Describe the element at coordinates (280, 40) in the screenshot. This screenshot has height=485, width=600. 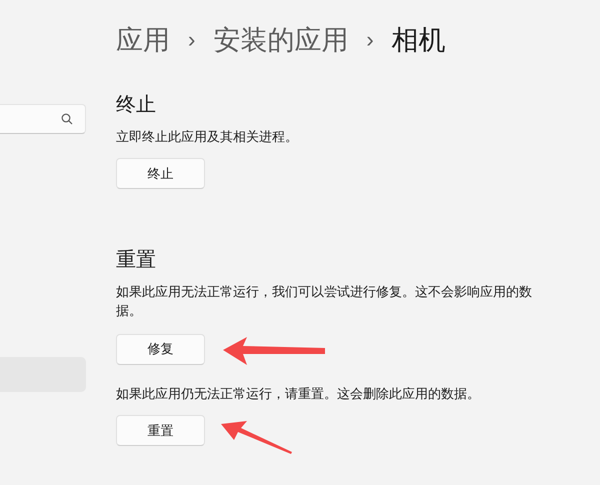
I see `breadcrumb-item: 安装的应用` at that location.